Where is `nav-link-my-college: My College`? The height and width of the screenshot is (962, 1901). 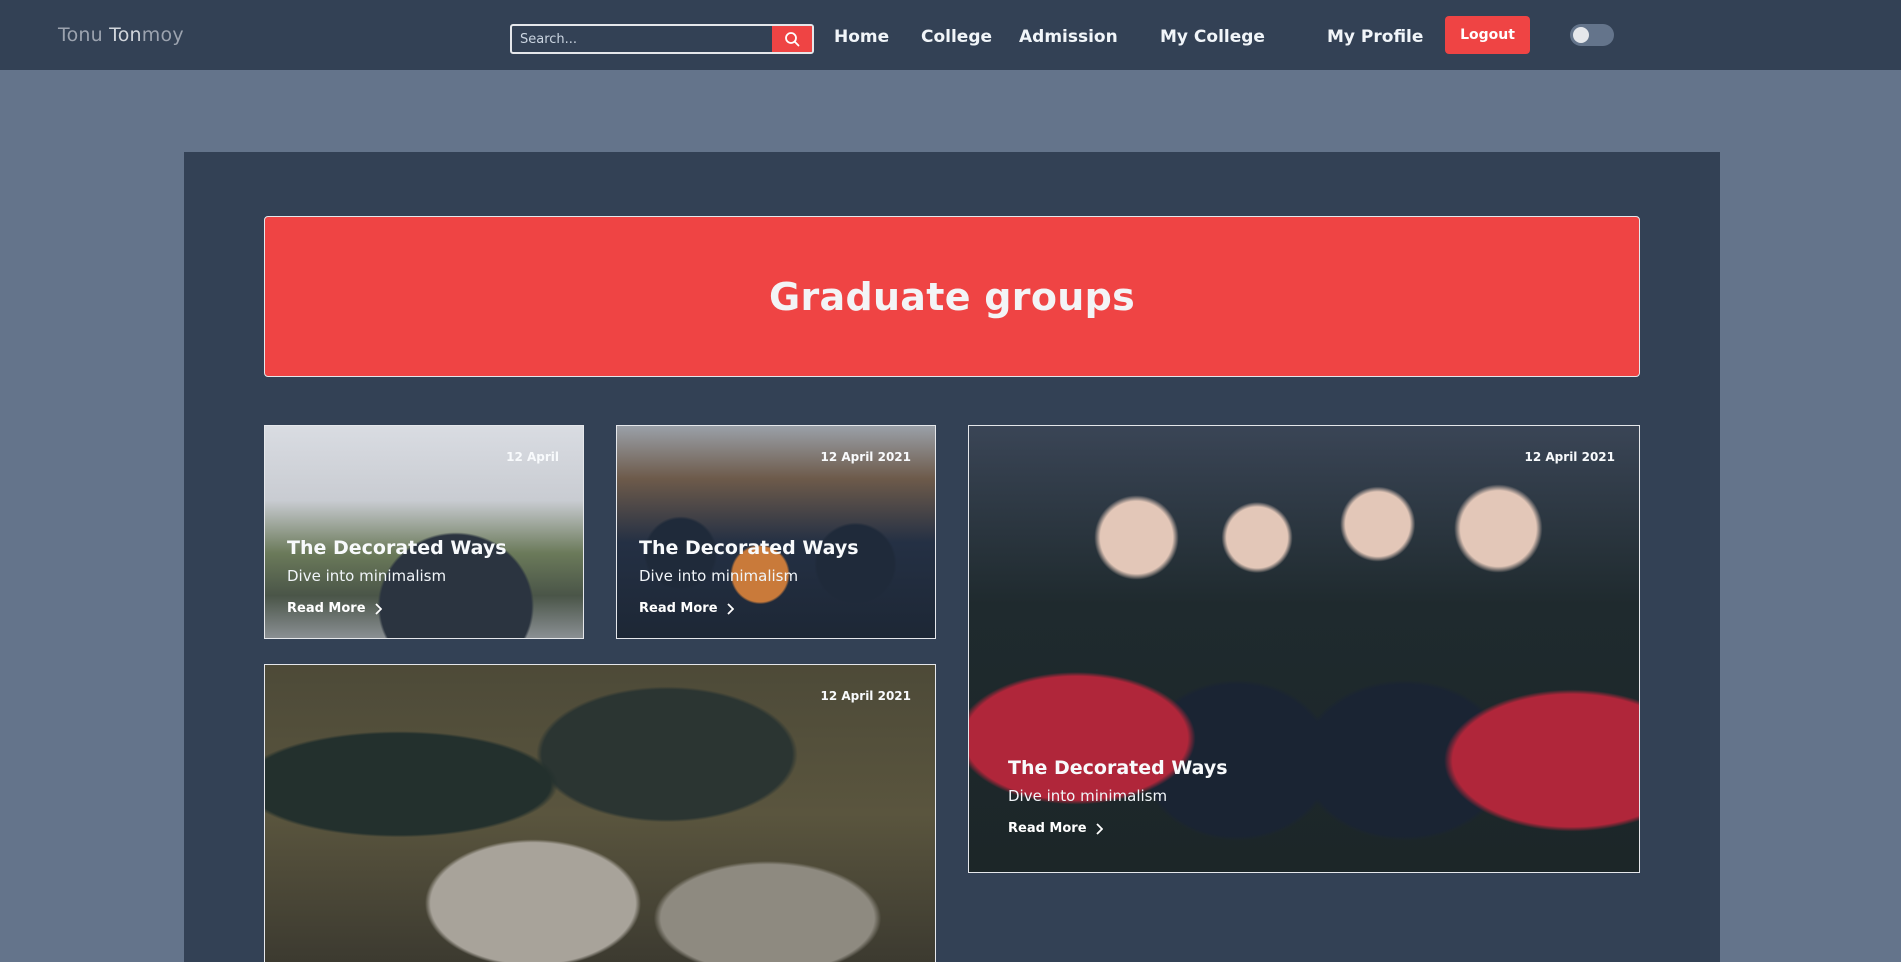 nav-link-my-college: My College is located at coordinates (1212, 37).